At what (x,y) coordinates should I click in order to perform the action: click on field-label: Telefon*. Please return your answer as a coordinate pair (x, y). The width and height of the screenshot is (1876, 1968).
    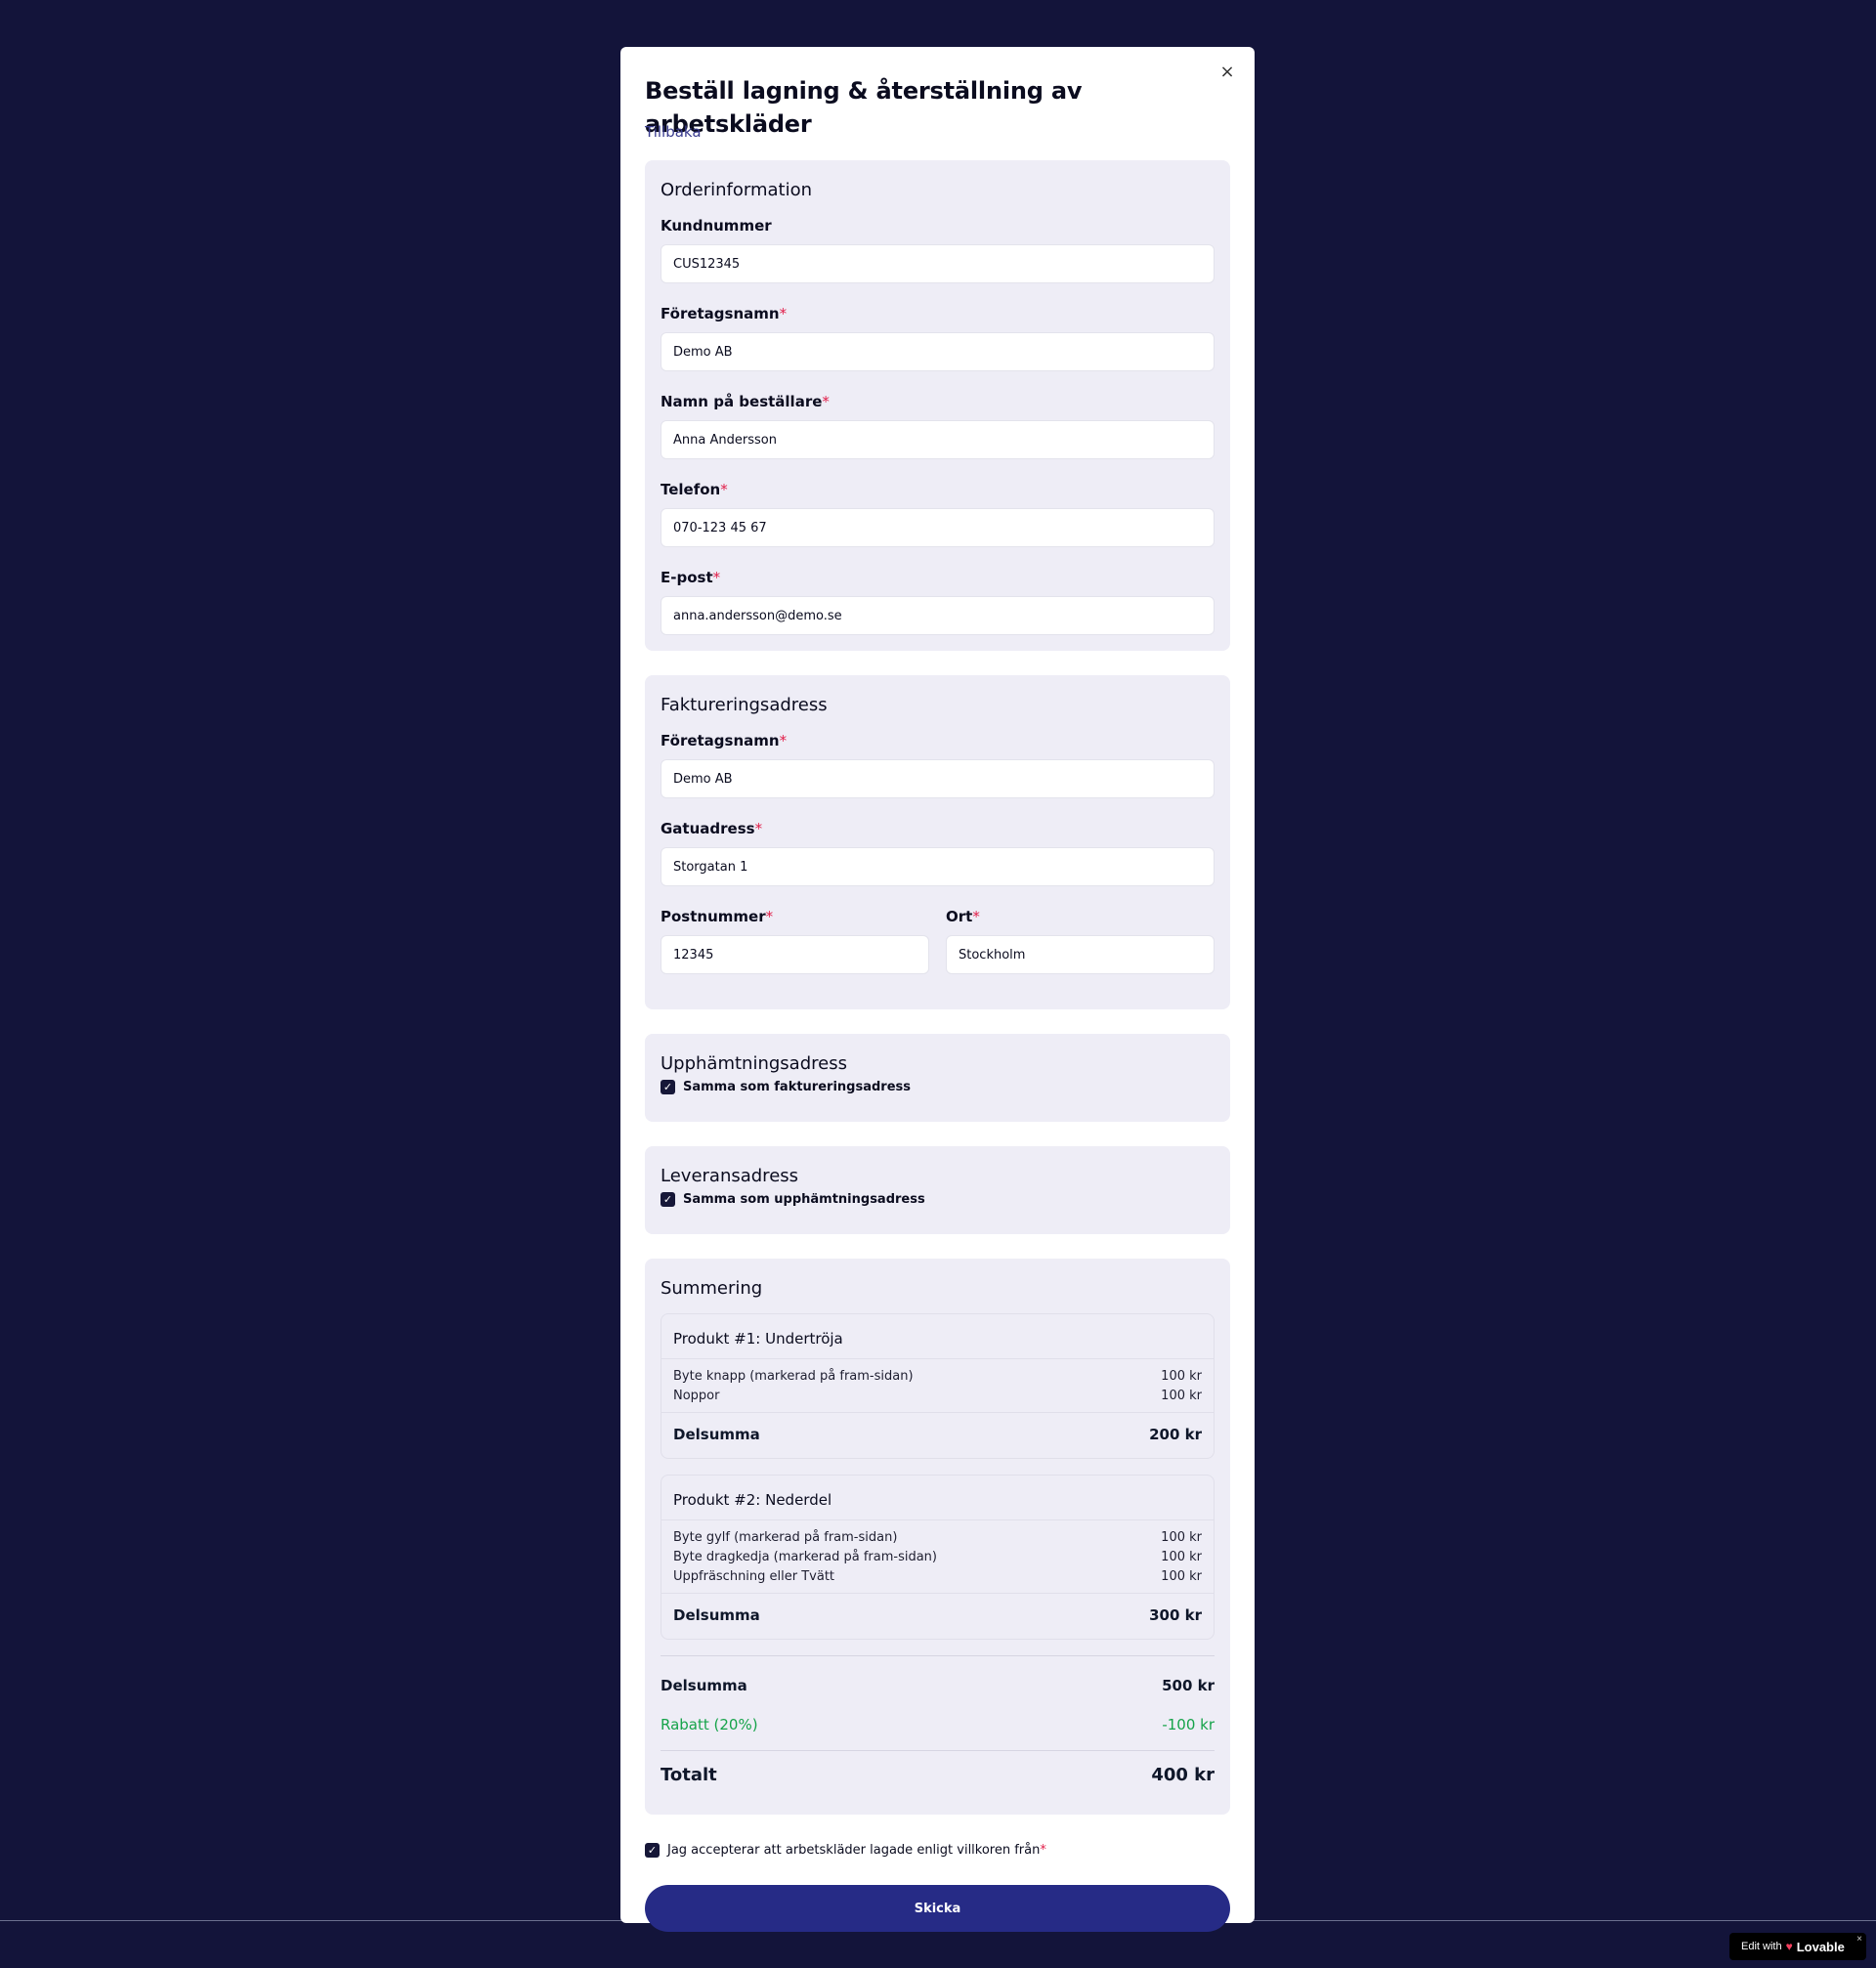
    Looking at the image, I should click on (694, 490).